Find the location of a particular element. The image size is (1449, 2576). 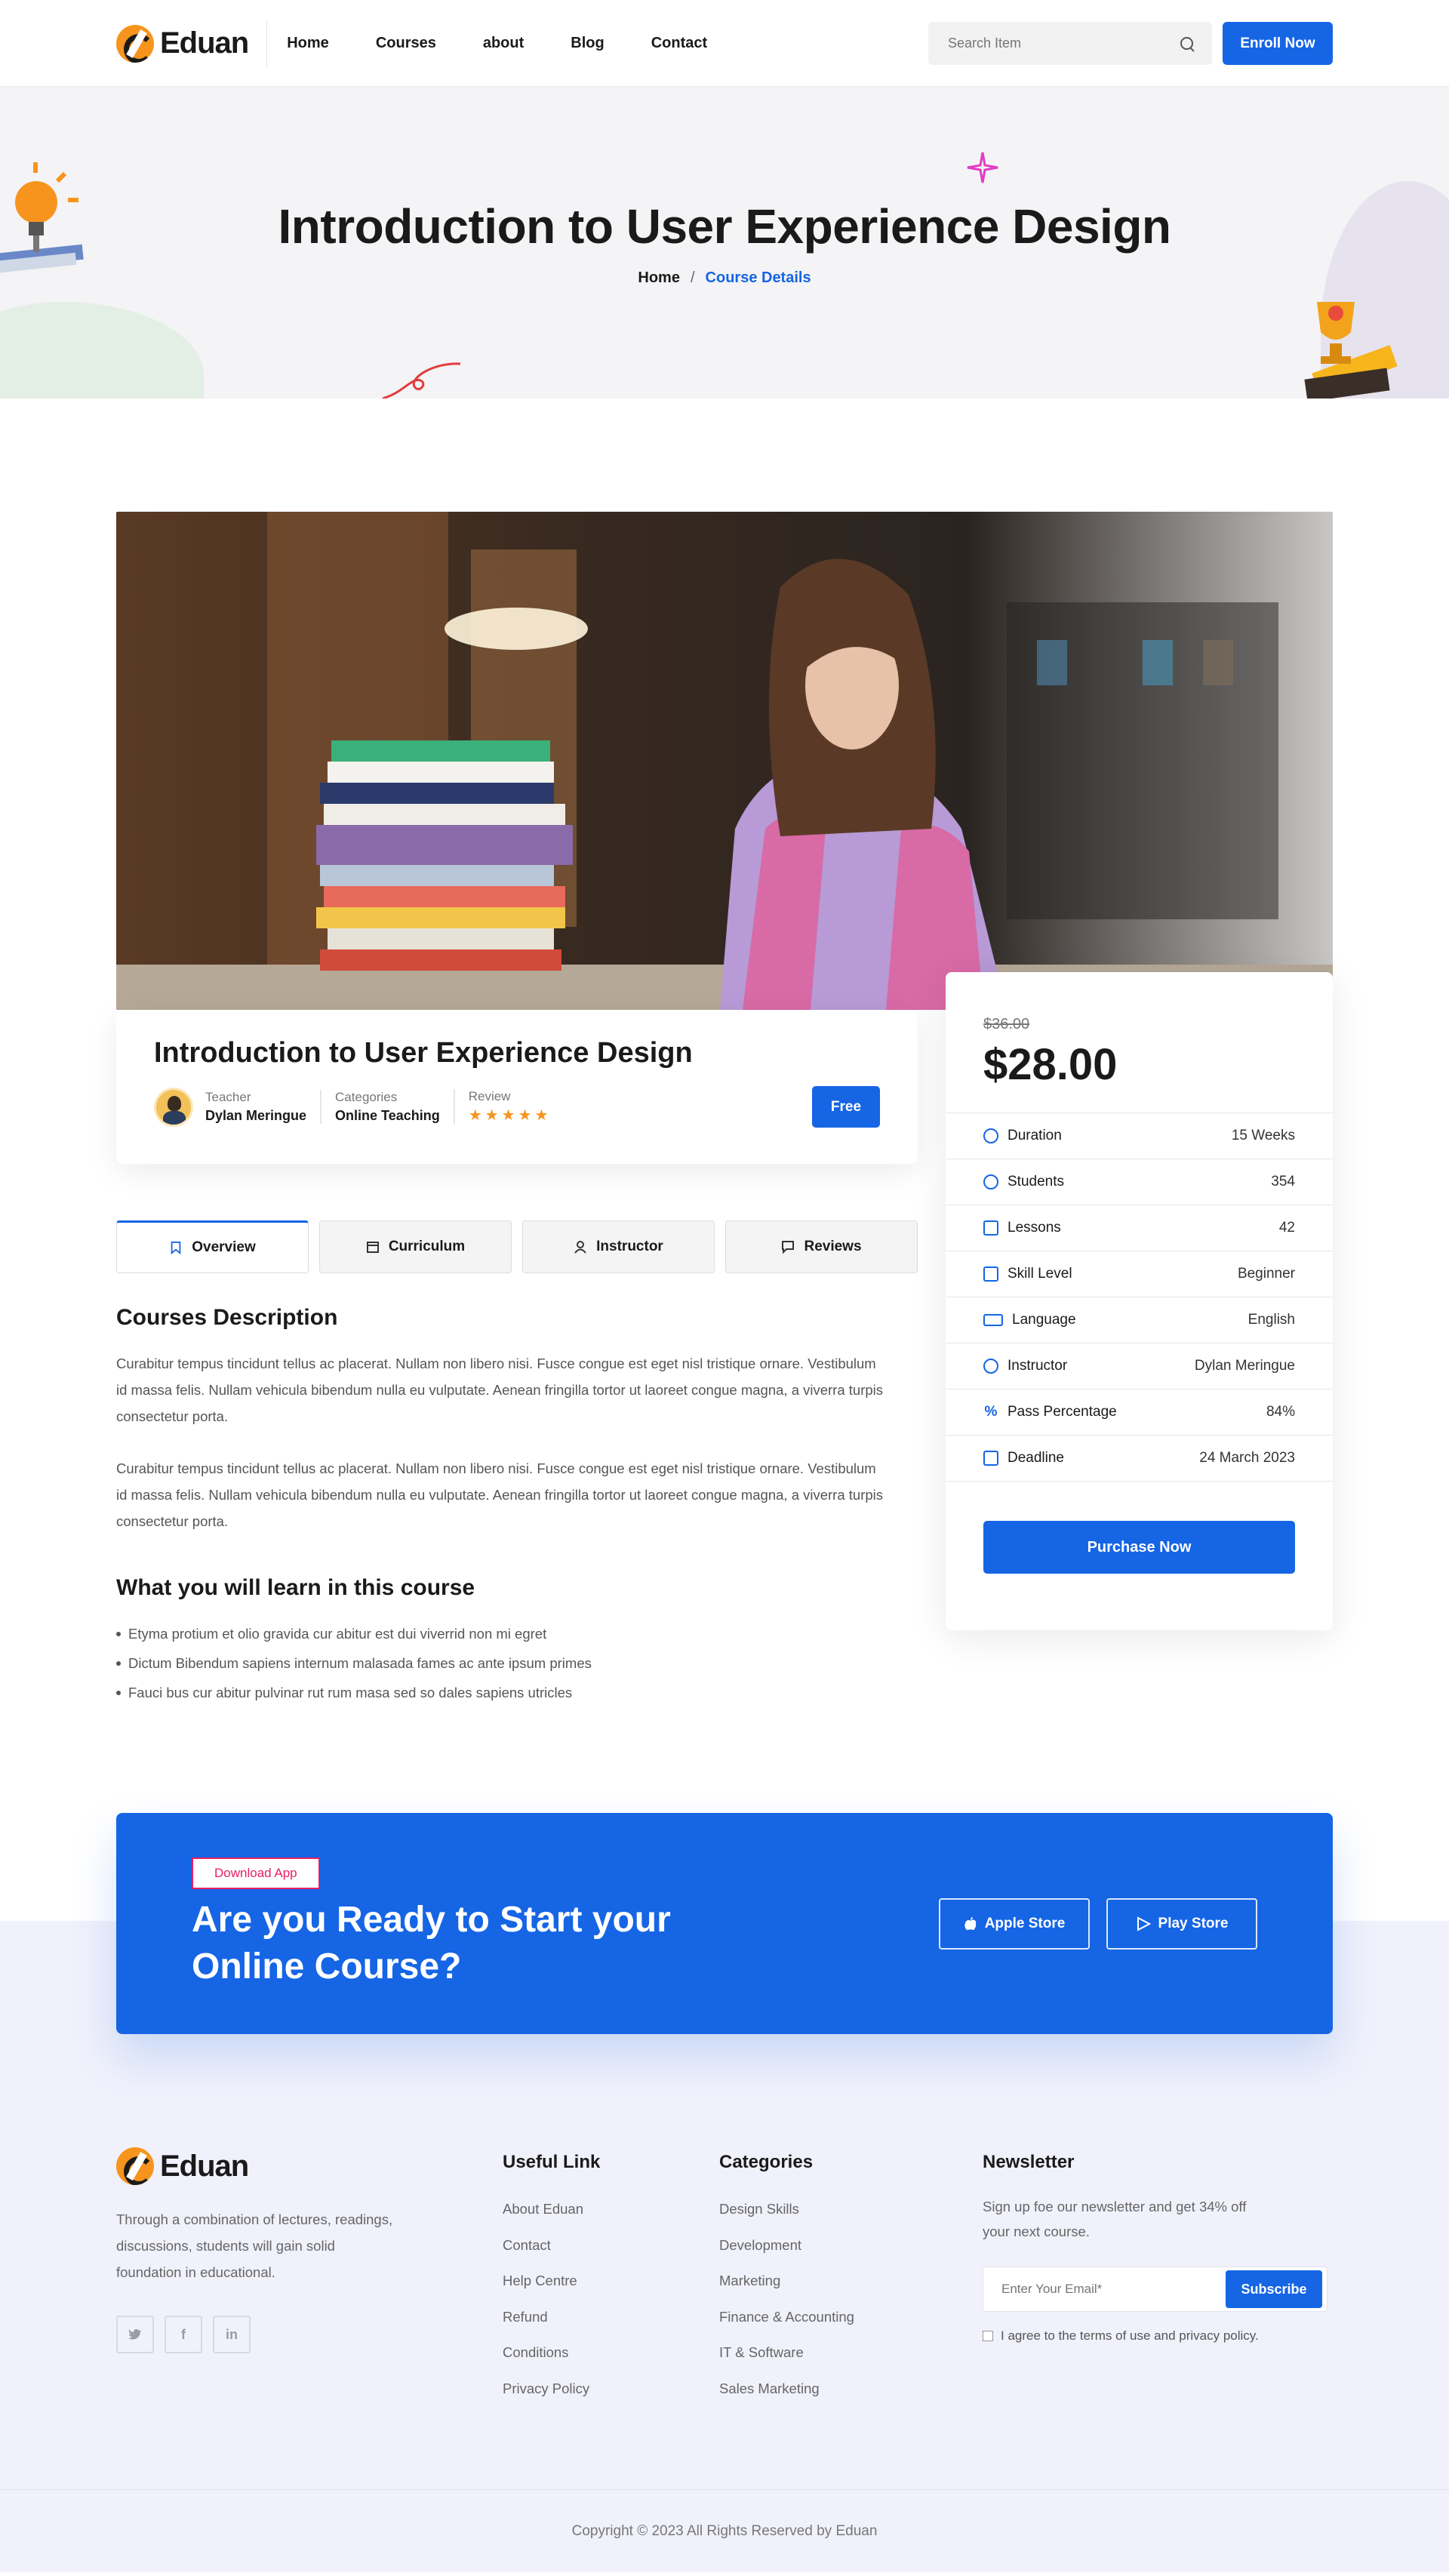

download-app-badge: Download App is located at coordinates (256, 1873).